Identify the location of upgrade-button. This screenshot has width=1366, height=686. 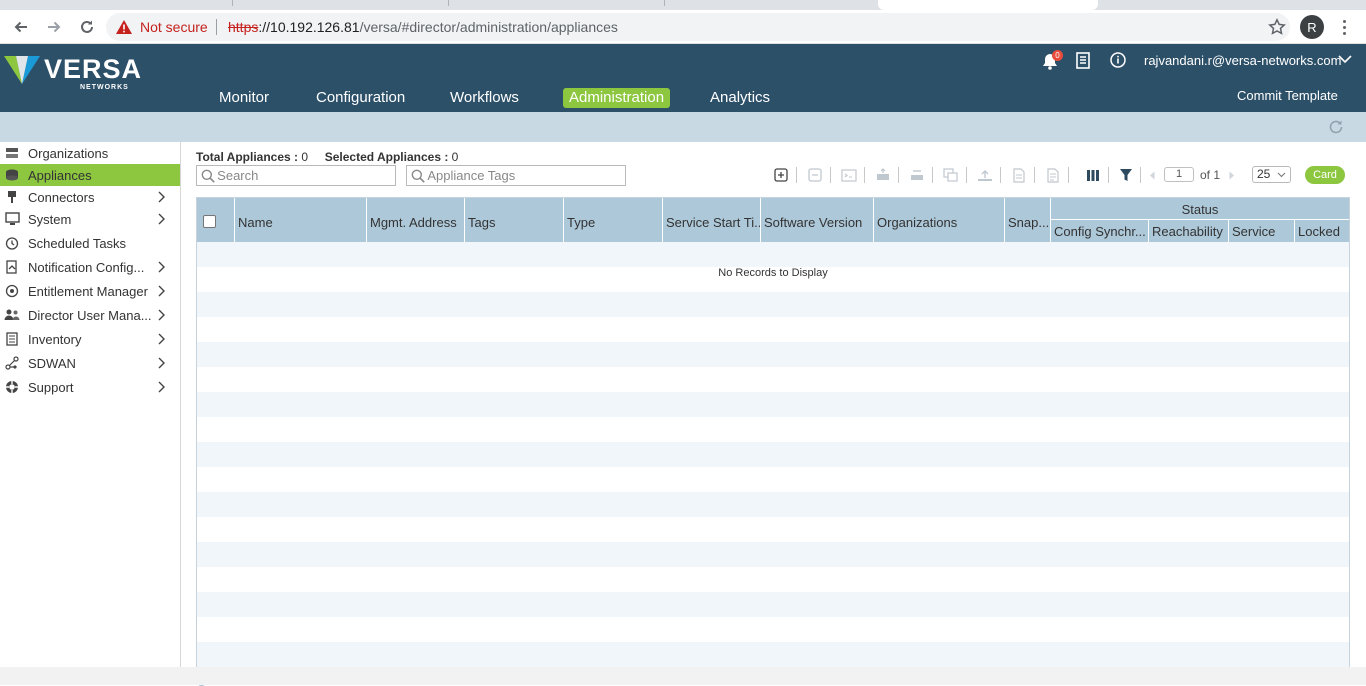
(985, 175).